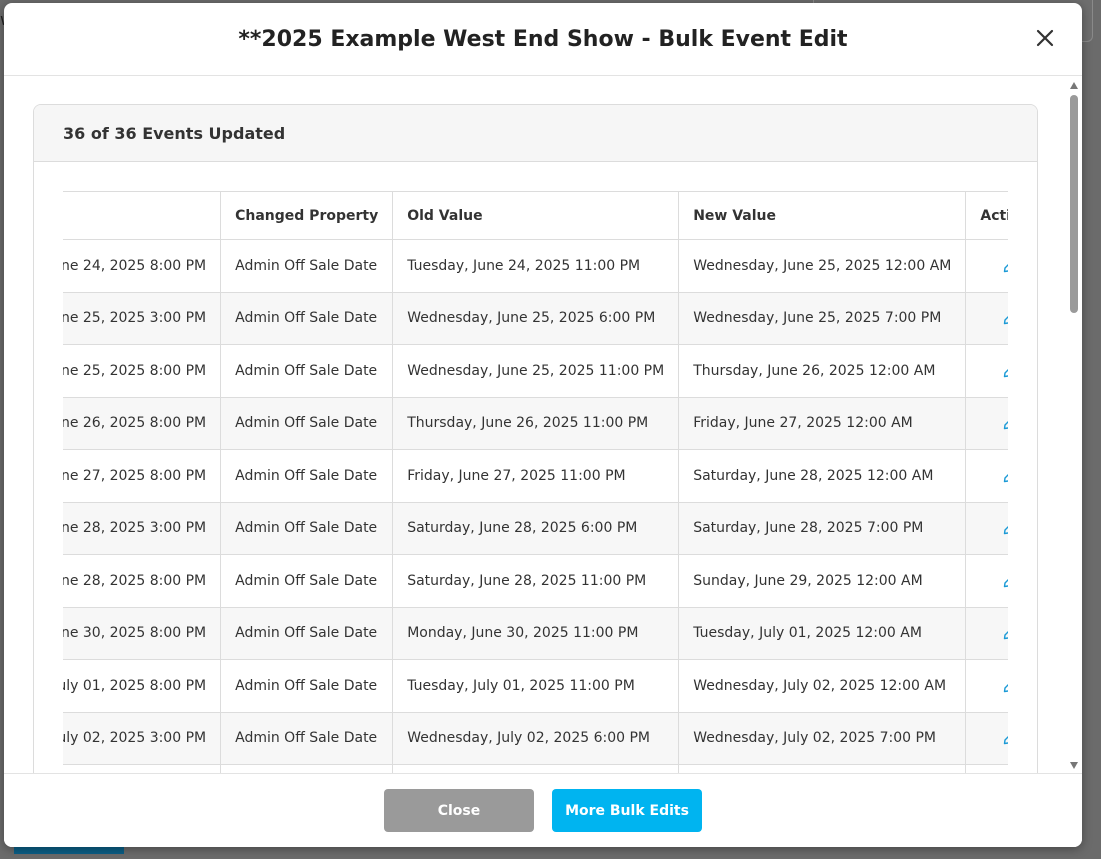 The image size is (1101, 859). Describe the element at coordinates (142, 266) in the screenshot. I see `cell-event-date: Tuesday, June 24, 2025 8:00 PM` at that location.